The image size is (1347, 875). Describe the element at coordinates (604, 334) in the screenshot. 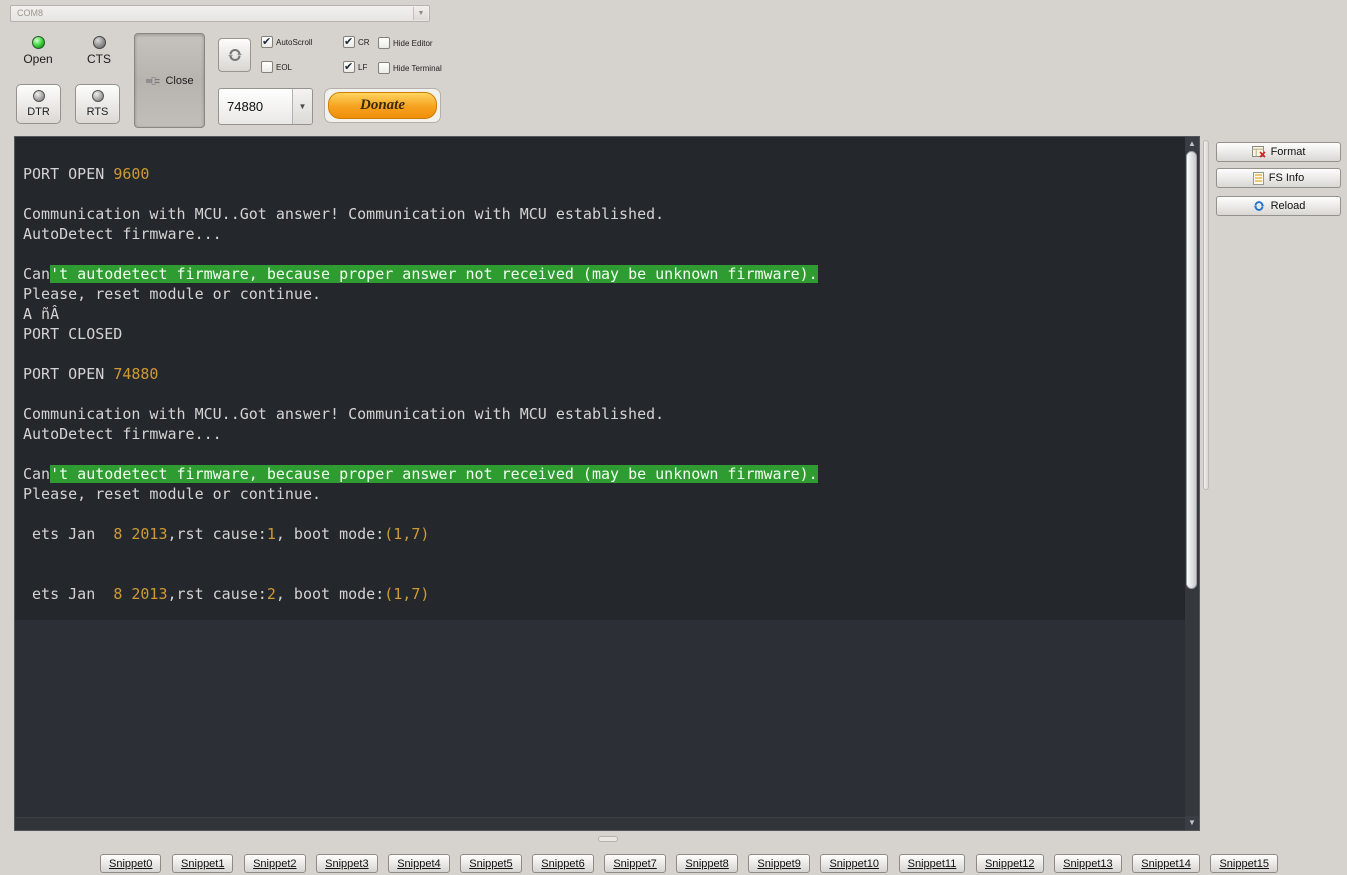

I see `terminal-line: PORT CLOSED` at that location.